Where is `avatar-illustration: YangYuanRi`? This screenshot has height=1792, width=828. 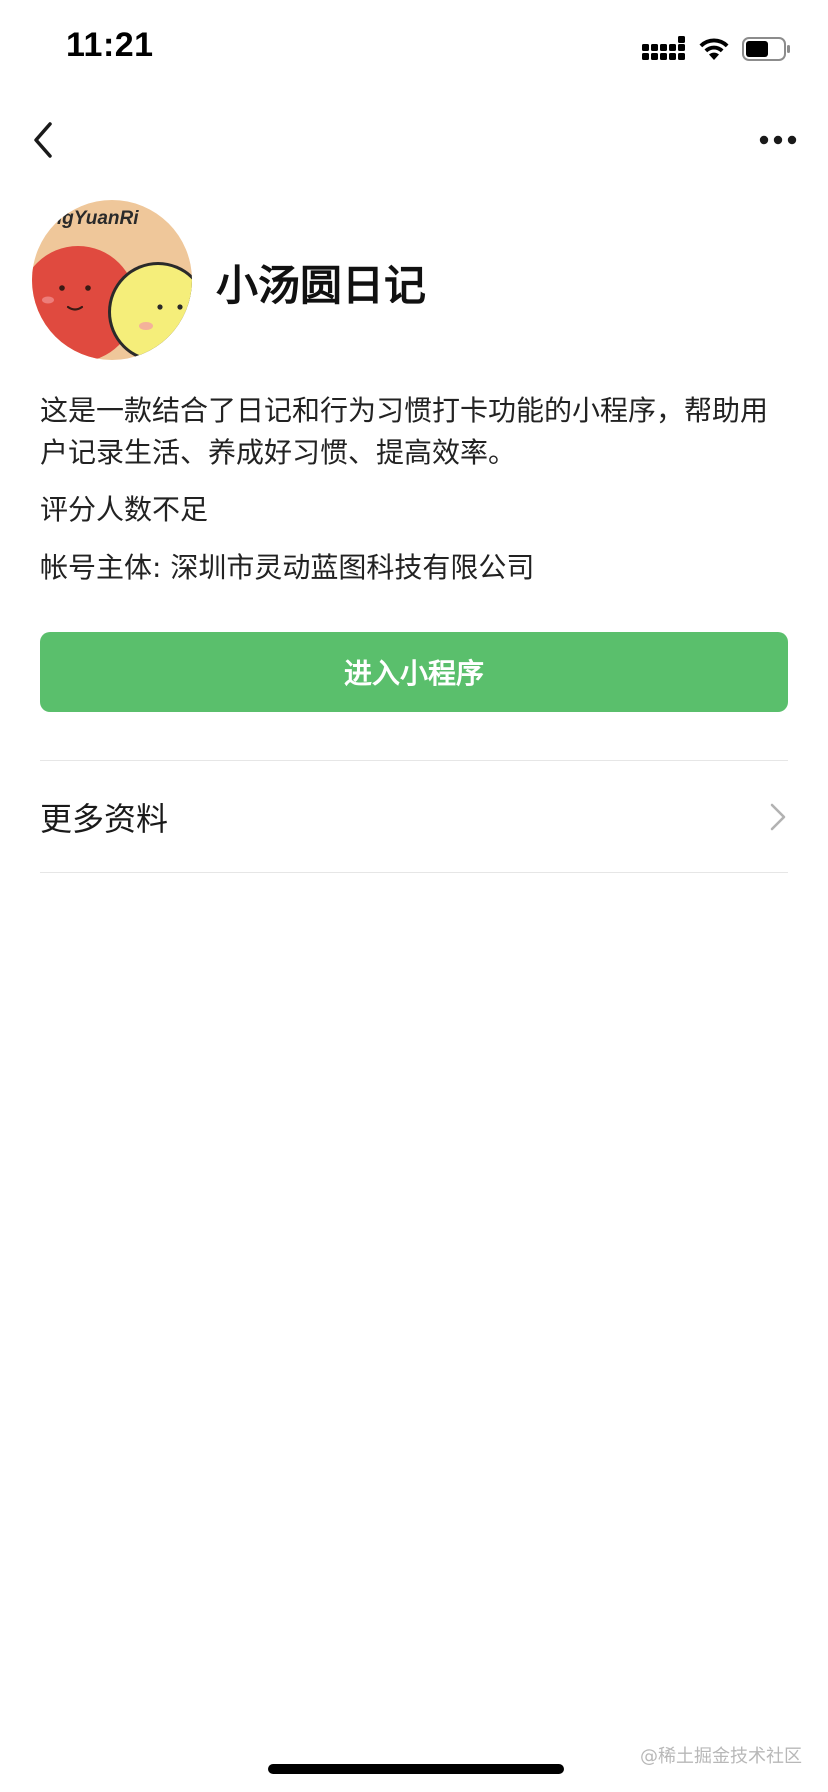
avatar-illustration: YangYuanRi is located at coordinates (112, 280).